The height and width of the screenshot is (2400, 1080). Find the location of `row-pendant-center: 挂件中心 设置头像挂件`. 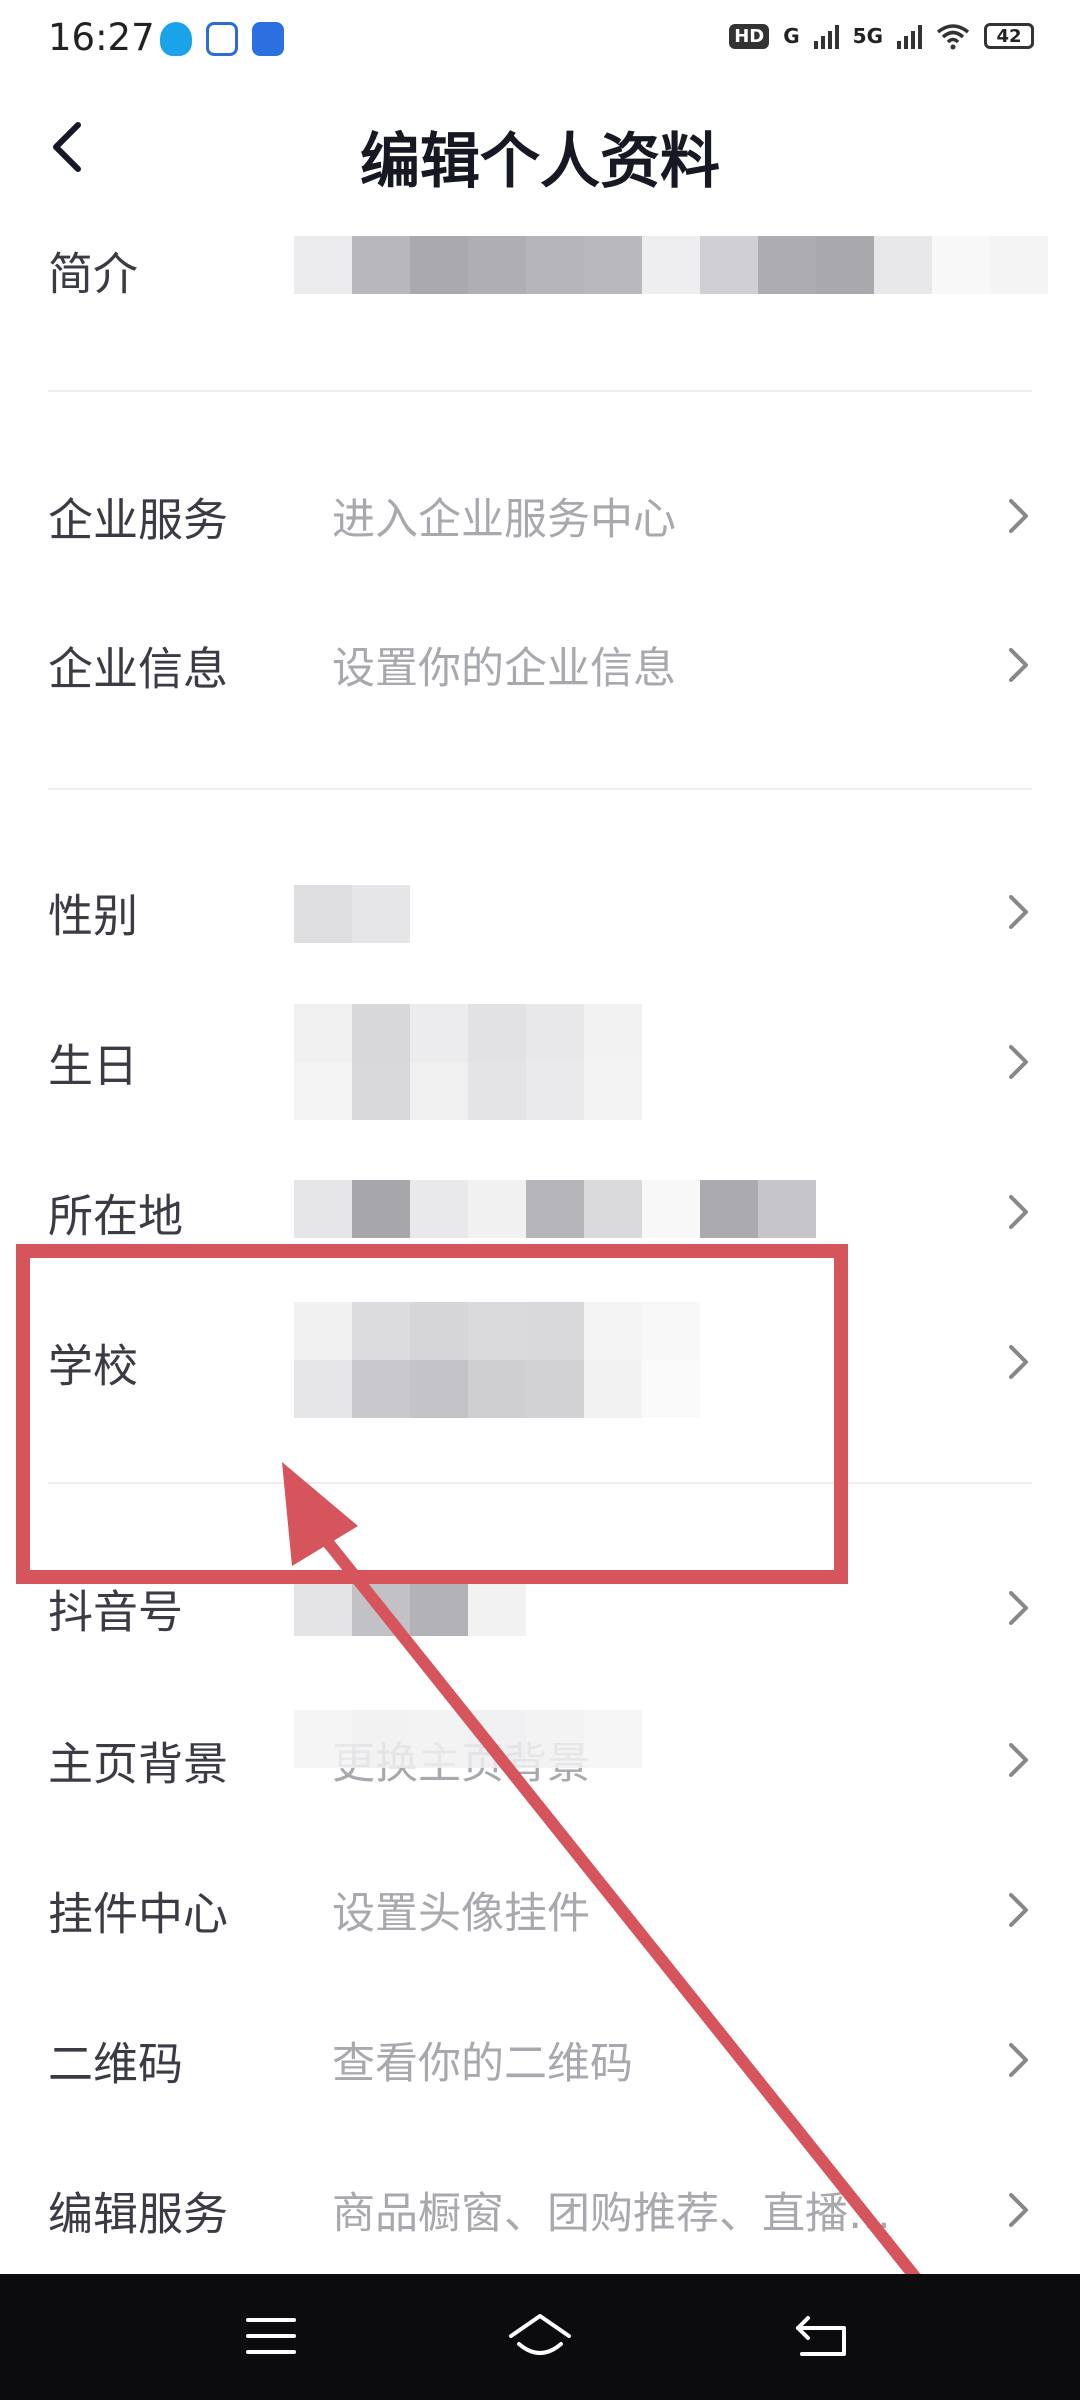

row-pendant-center: 挂件中心 设置头像挂件 is located at coordinates (540, 1910).